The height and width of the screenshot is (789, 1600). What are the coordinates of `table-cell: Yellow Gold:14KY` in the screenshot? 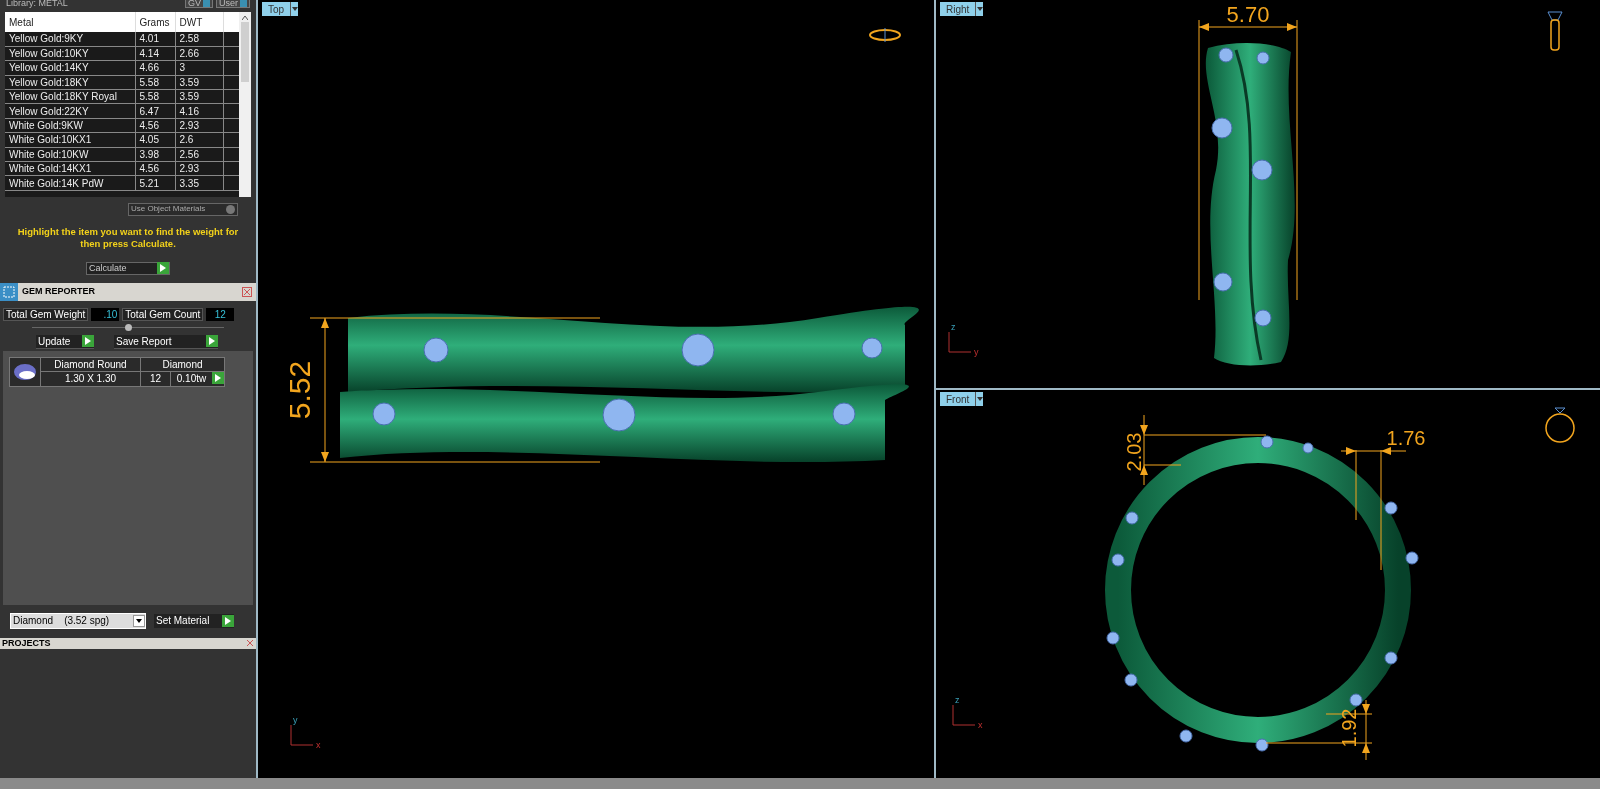 It's located at (70, 68).